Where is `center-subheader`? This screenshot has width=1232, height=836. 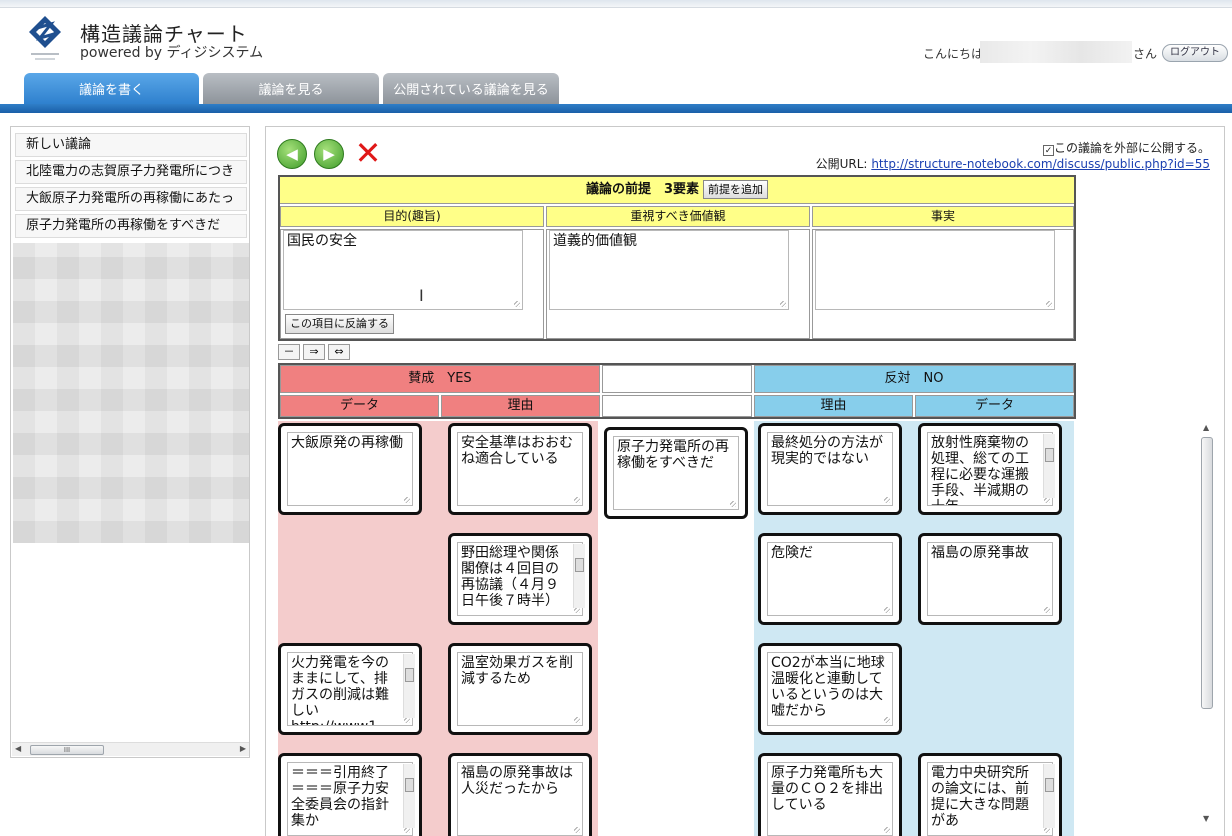
center-subheader is located at coordinates (677, 406).